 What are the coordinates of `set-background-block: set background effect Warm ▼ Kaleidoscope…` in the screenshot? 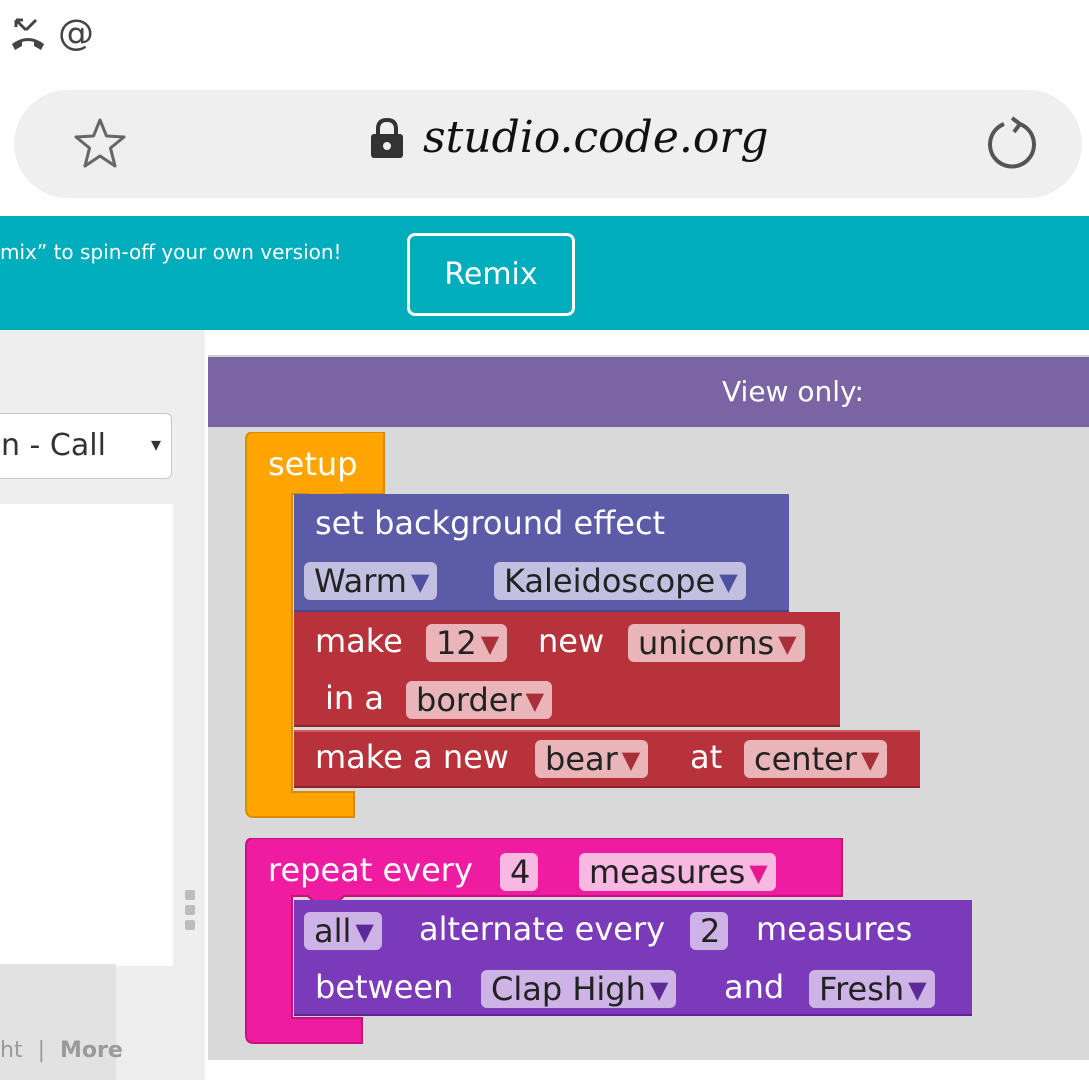 It's located at (541, 553).